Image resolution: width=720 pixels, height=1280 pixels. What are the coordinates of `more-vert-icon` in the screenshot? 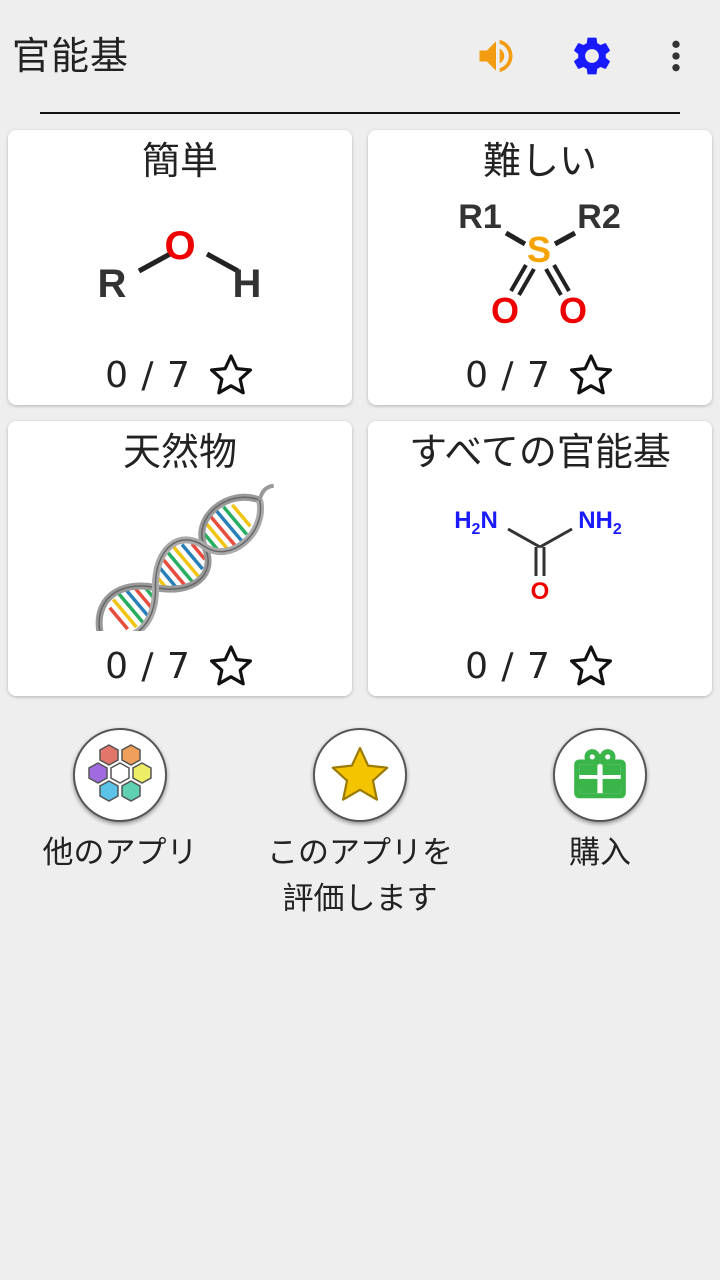 It's located at (676, 56).